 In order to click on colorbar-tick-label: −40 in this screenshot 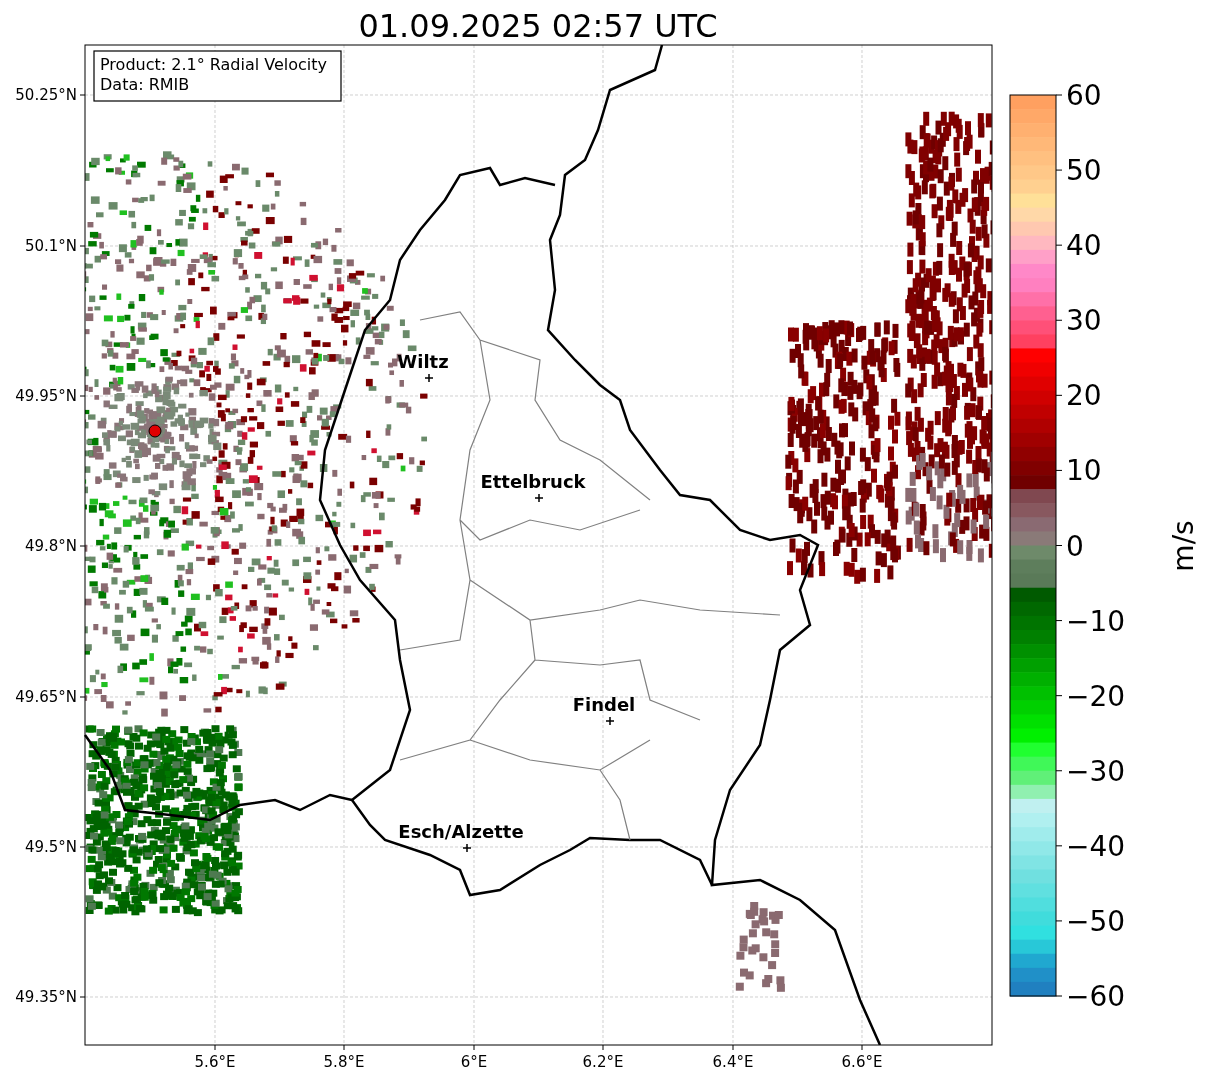, I will do `click(1096, 846)`.